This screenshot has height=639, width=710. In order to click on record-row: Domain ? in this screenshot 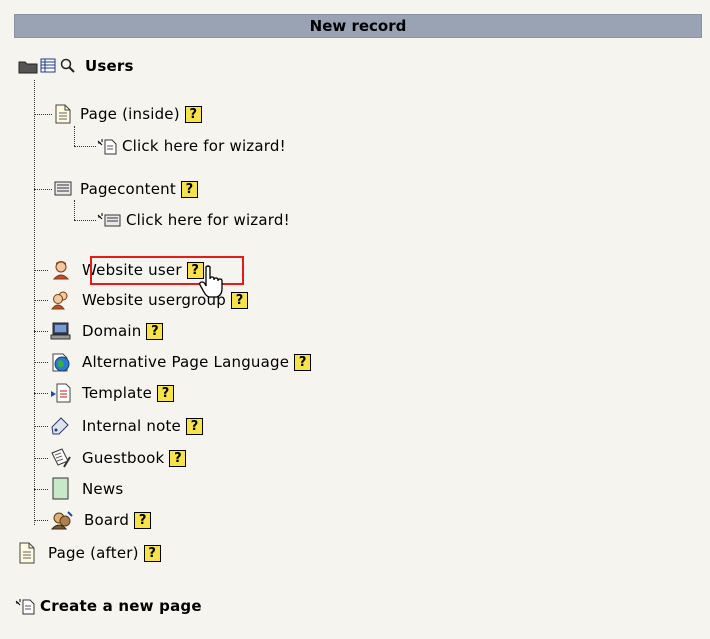, I will do `click(107, 331)`.